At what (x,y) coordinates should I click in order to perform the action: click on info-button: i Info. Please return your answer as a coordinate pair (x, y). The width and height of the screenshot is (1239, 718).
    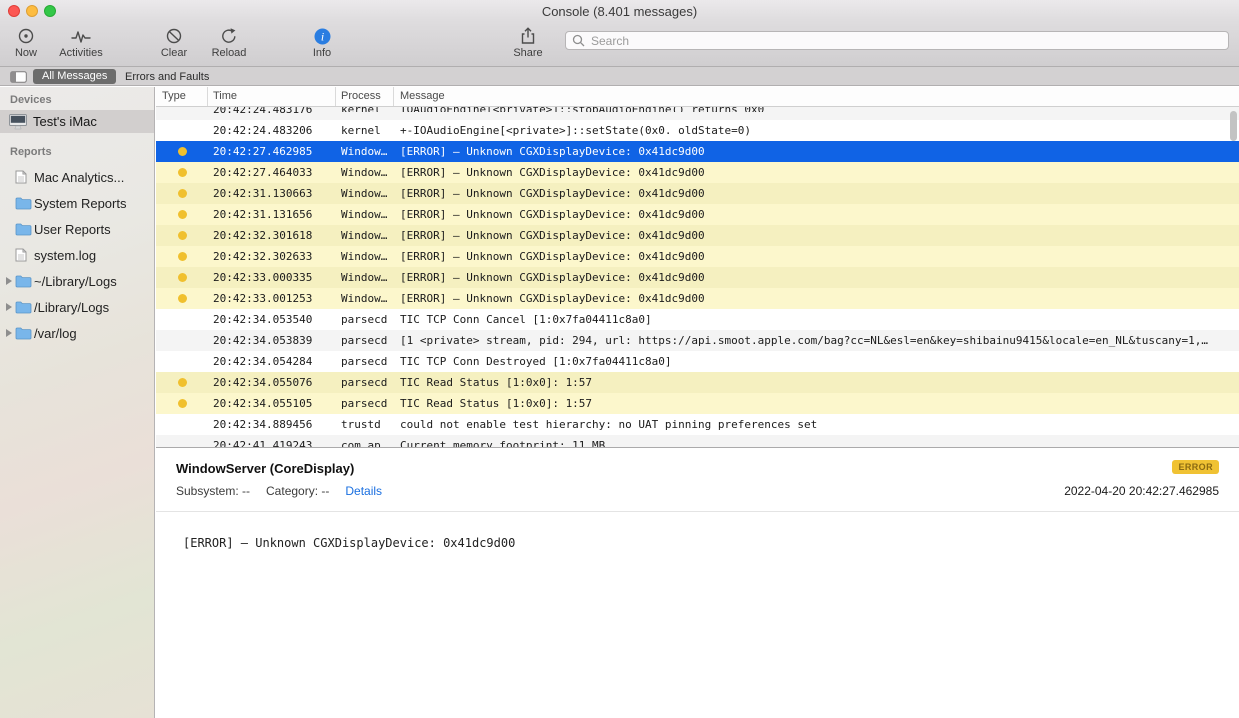
    Looking at the image, I should click on (322, 42).